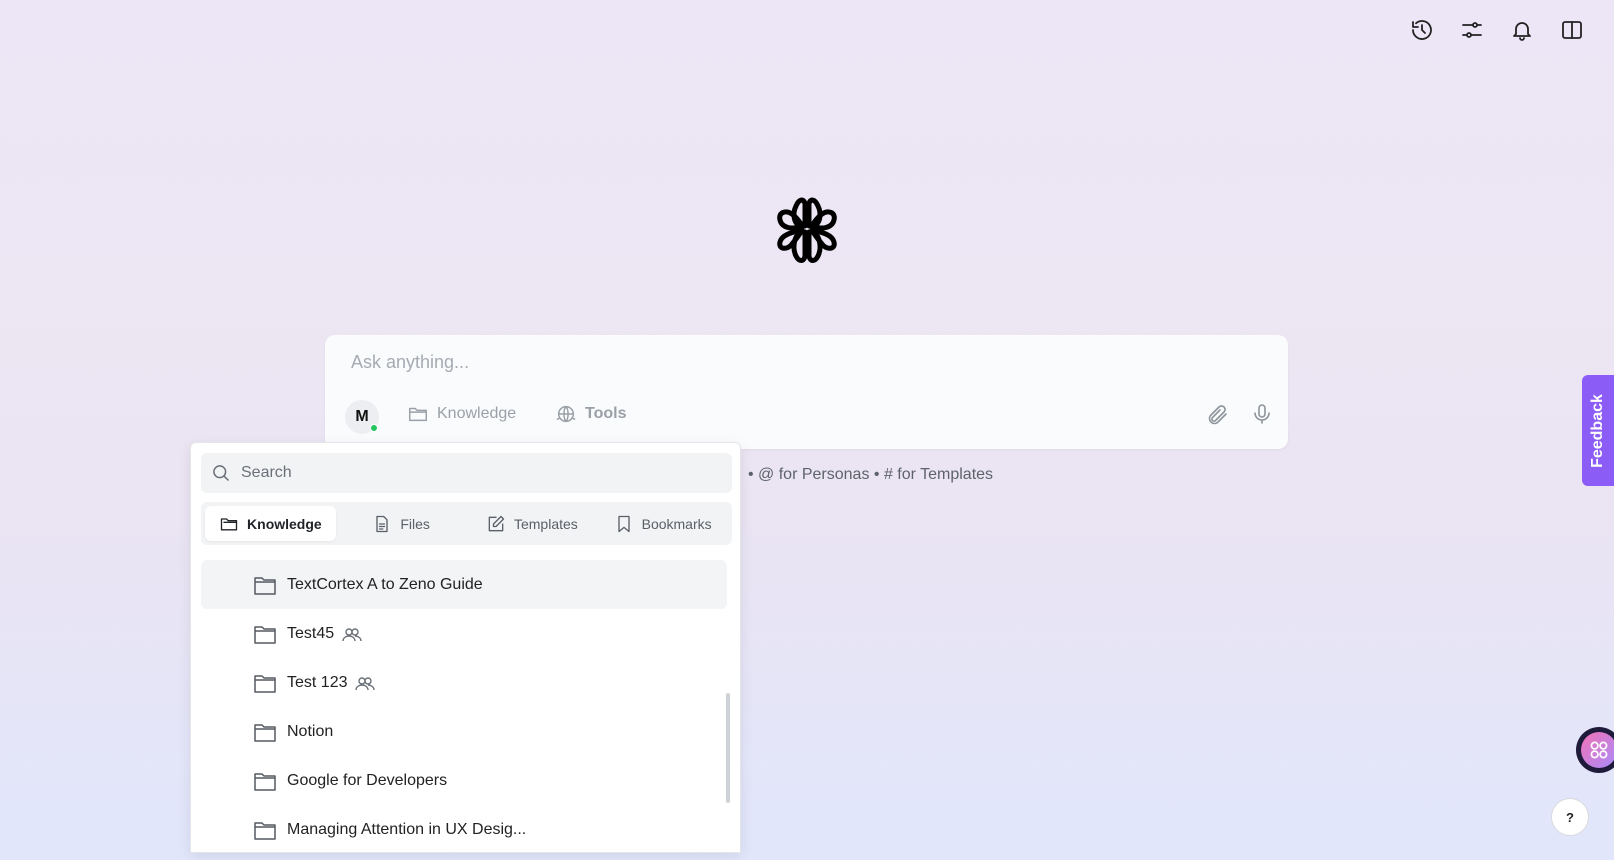 The width and height of the screenshot is (1614, 860). What do you see at coordinates (481, 473) in the screenshot?
I see `search-input` at bounding box center [481, 473].